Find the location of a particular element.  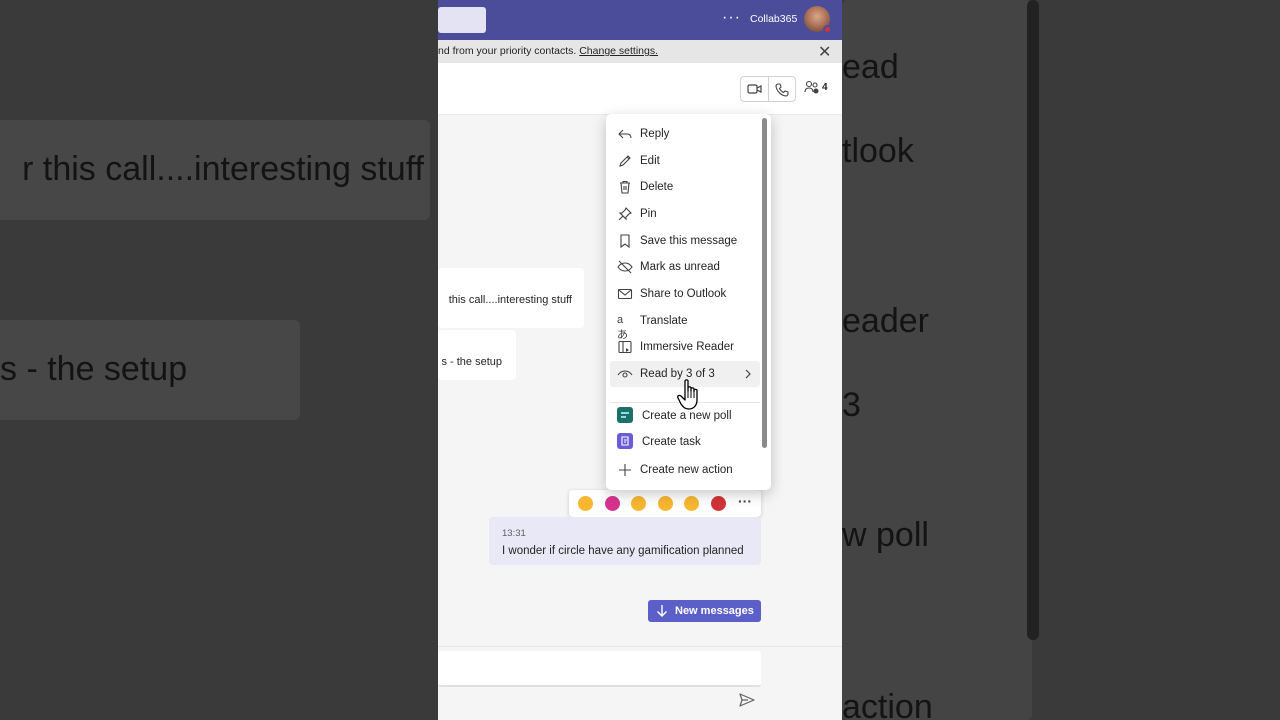

message-bubble: this call....interesting stuff is located at coordinates (511, 298).